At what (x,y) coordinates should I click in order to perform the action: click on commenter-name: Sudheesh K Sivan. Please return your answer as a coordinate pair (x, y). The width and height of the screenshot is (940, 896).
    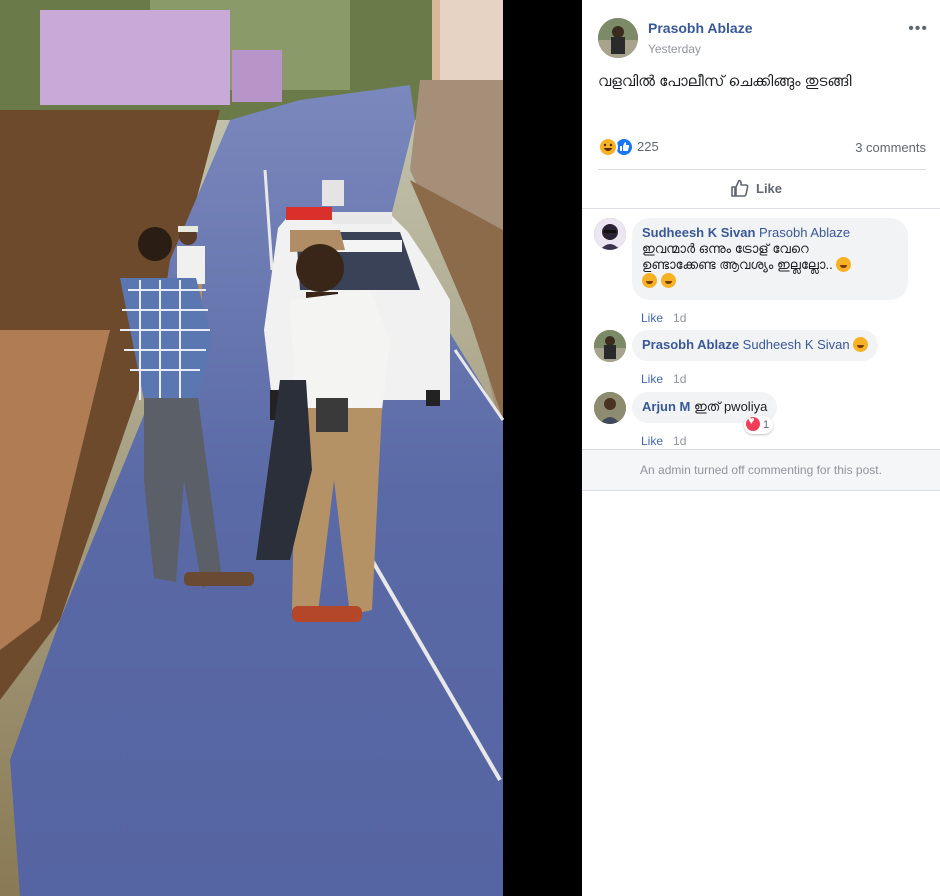
    Looking at the image, I should click on (698, 232).